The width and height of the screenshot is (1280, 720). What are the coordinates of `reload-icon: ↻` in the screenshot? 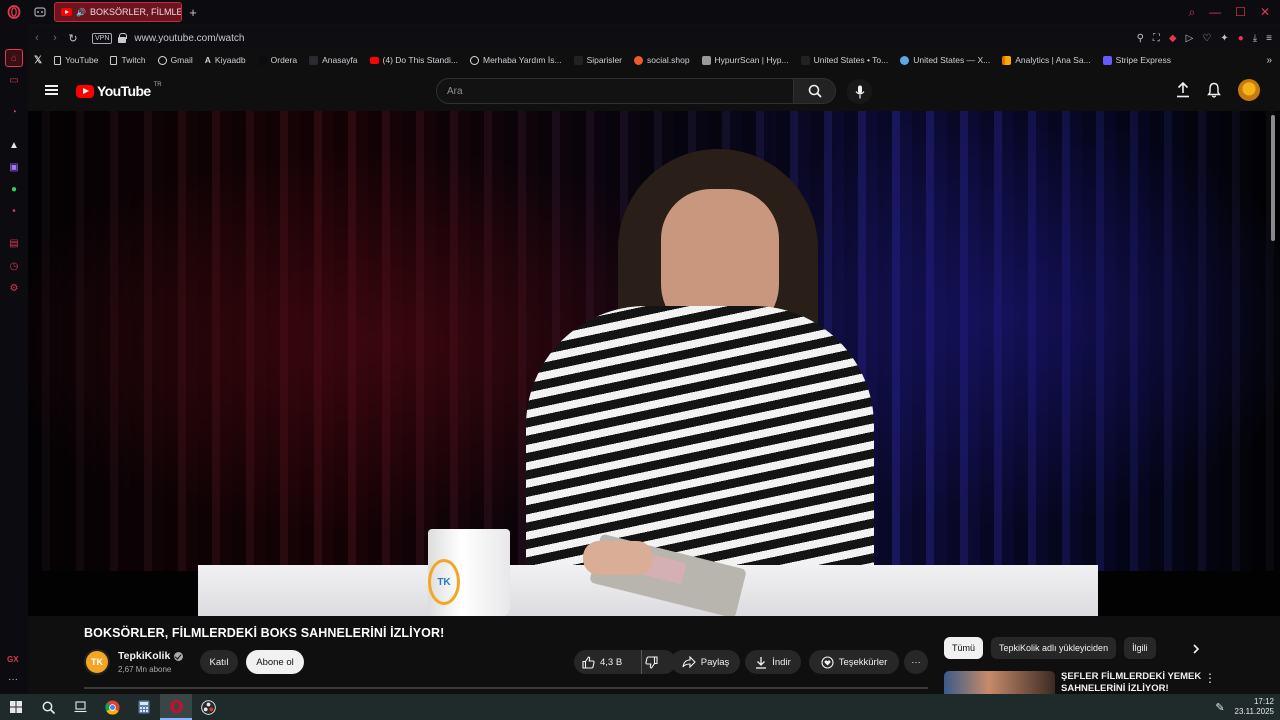 It's located at (73, 38).